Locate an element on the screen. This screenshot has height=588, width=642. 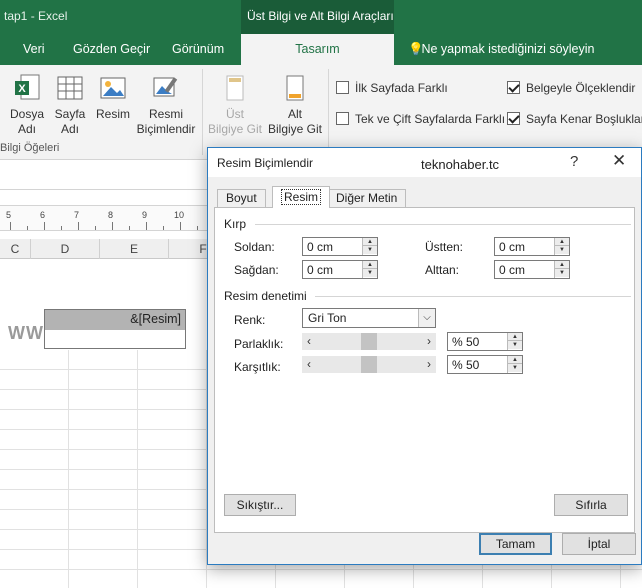
crop-bottom-input: 0 cm ▲ ▼ is located at coordinates (532, 269).